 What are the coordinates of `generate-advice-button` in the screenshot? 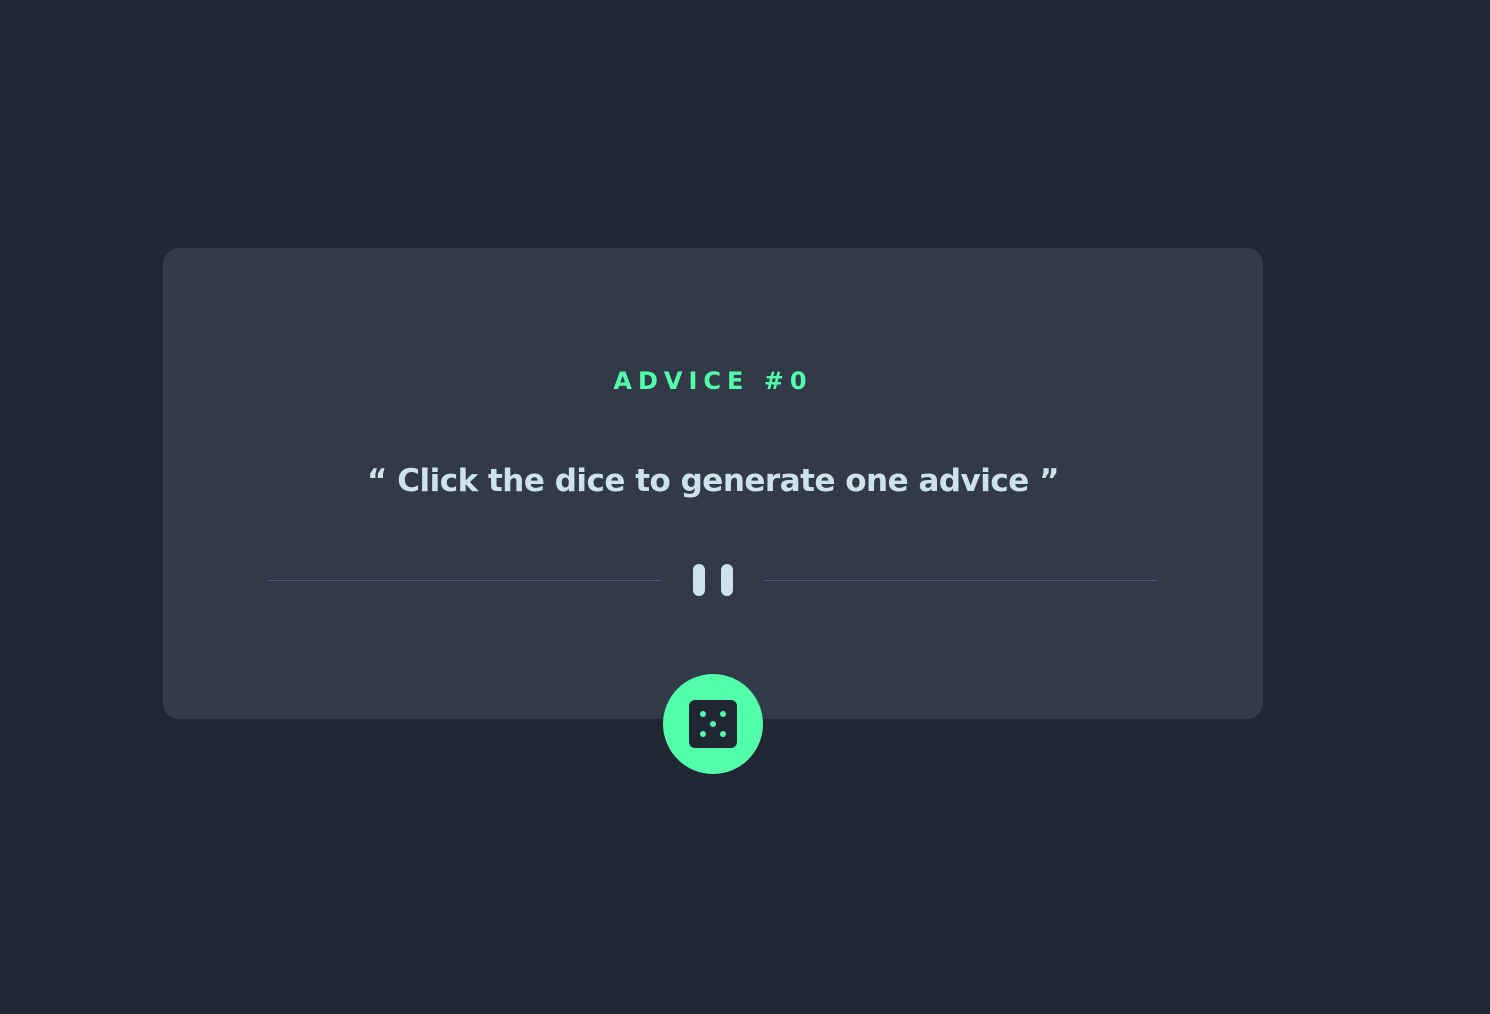 It's located at (713, 724).